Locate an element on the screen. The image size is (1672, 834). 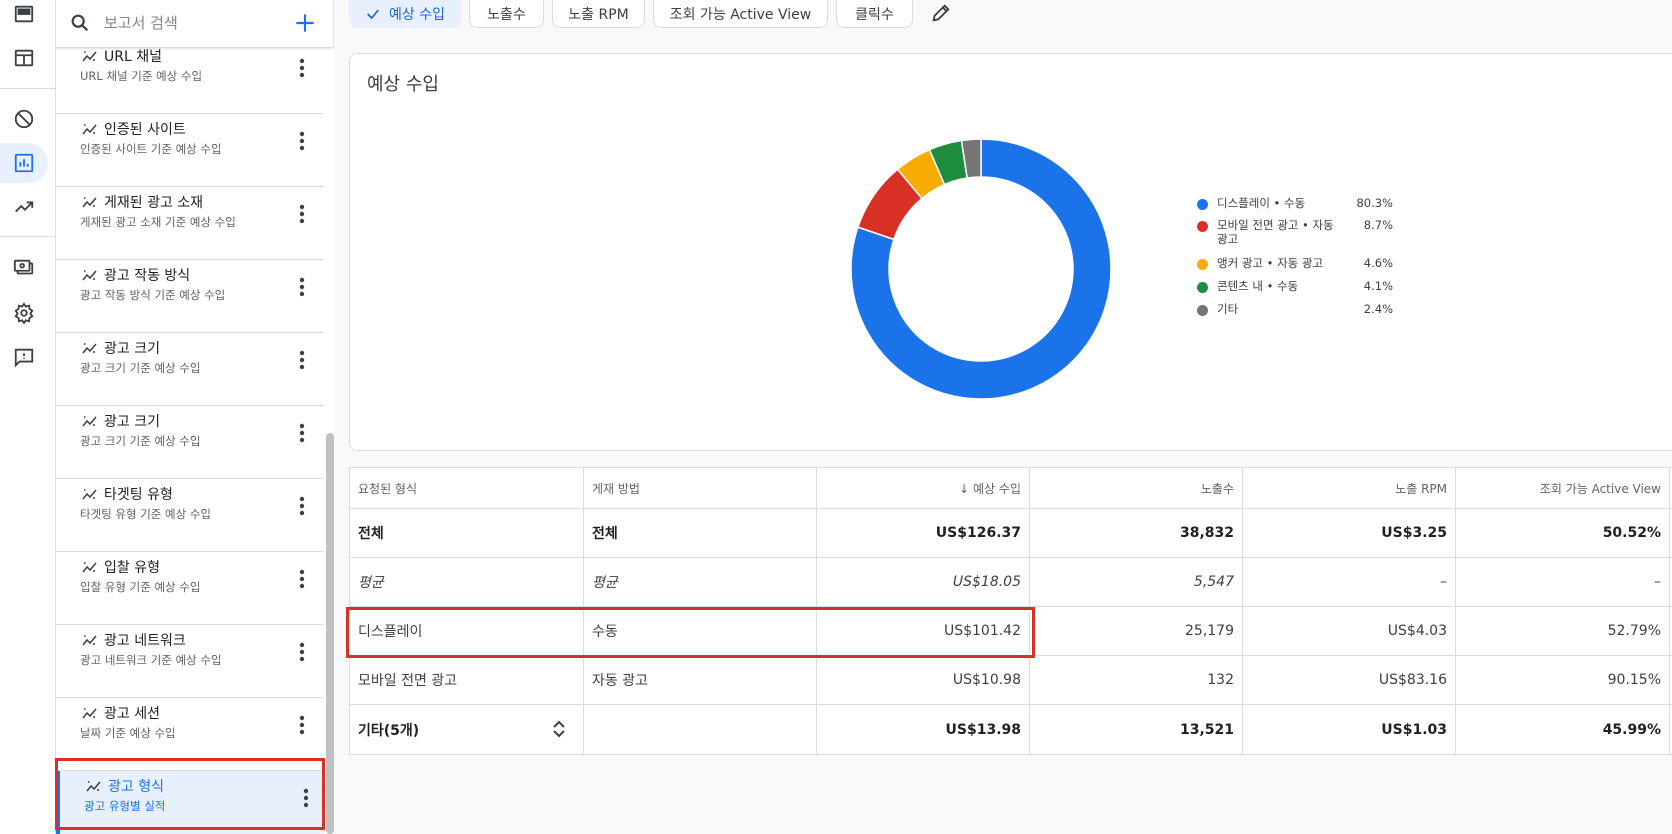
table-cell: 52.79% is located at coordinates (1563, 631).